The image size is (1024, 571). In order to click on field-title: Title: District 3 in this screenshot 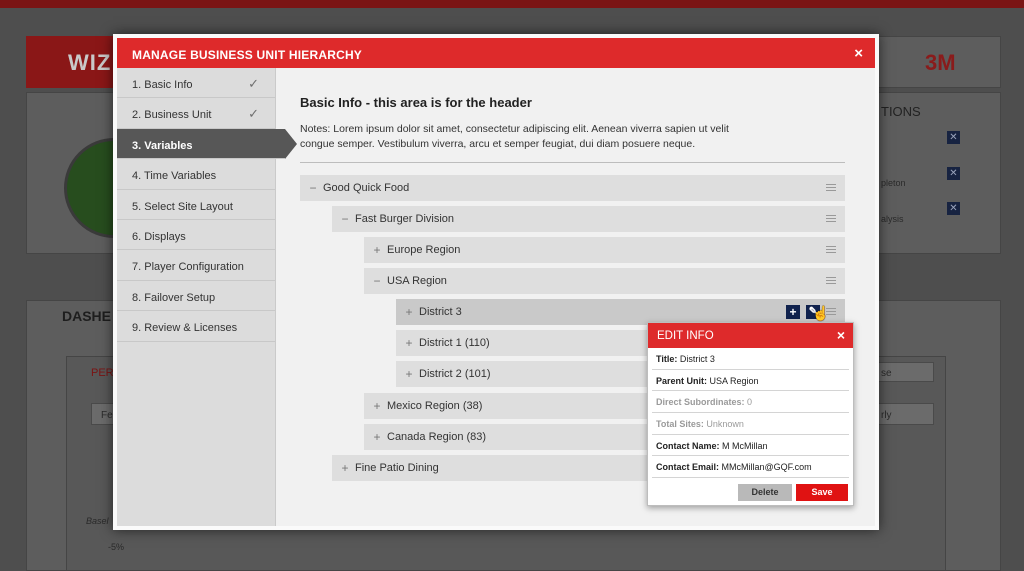, I will do `click(750, 359)`.